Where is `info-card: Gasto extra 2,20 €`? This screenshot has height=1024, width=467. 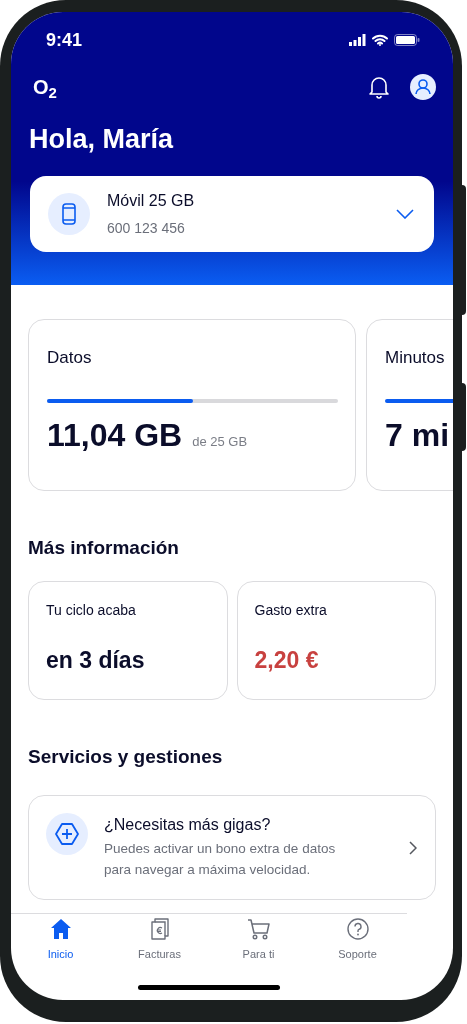 info-card: Gasto extra 2,20 € is located at coordinates (336, 640).